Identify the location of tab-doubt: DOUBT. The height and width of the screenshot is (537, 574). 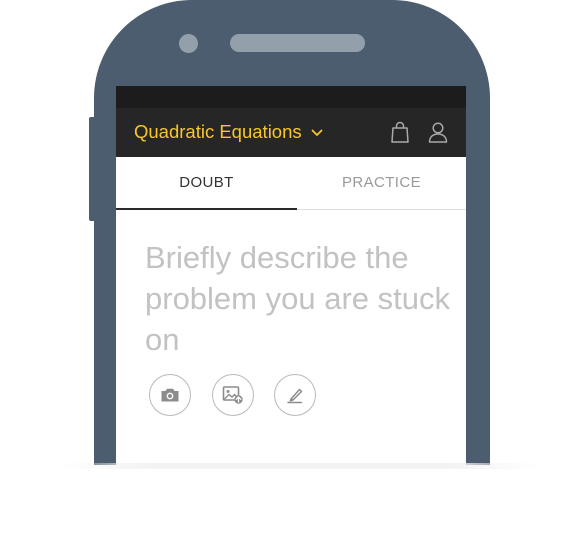
(206, 183).